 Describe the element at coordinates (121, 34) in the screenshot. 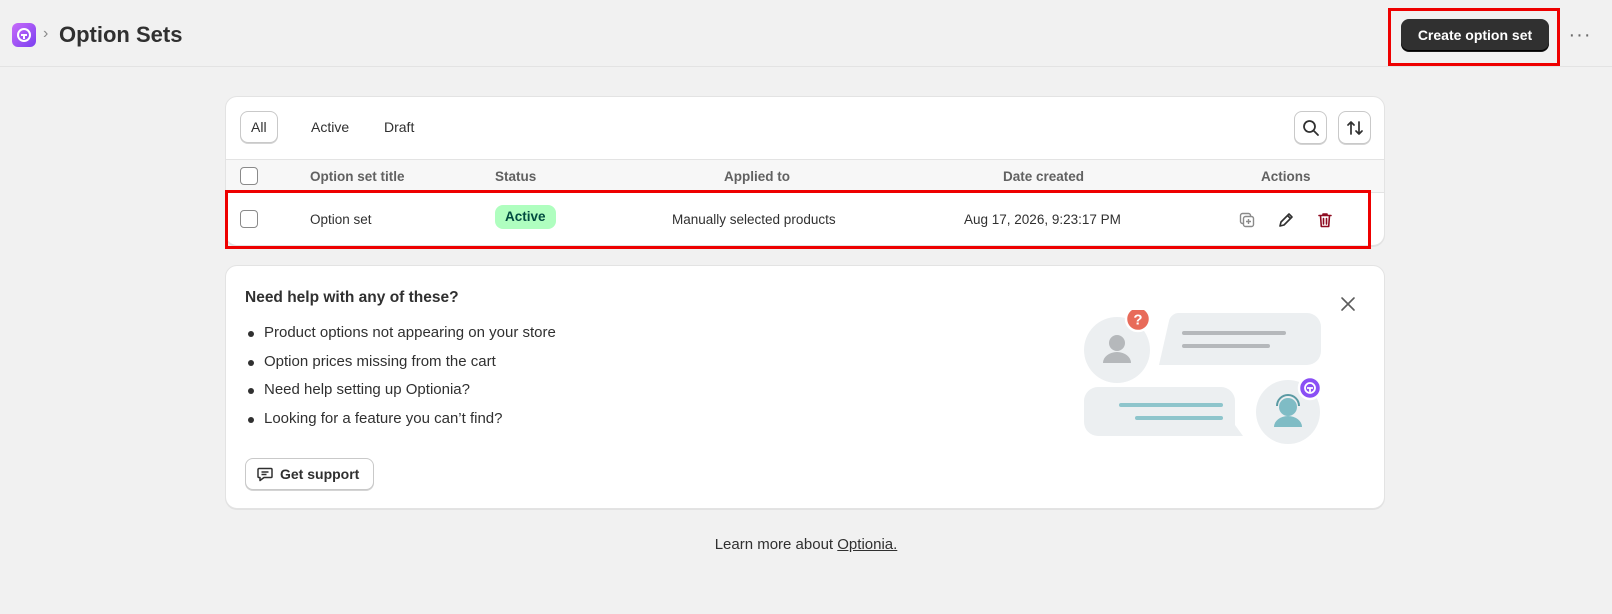

I see `page-title: Option Sets` at that location.